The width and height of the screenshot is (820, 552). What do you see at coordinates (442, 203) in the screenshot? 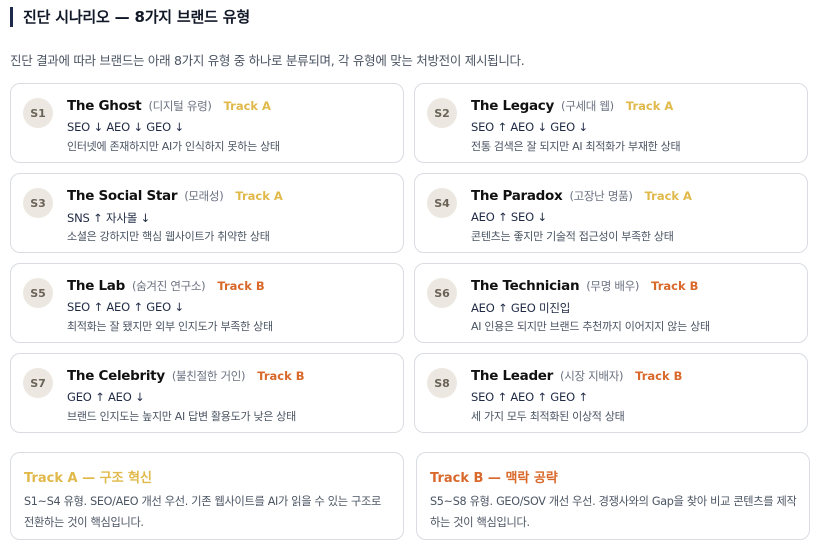
I see `scenario-code-badge: S4` at bounding box center [442, 203].